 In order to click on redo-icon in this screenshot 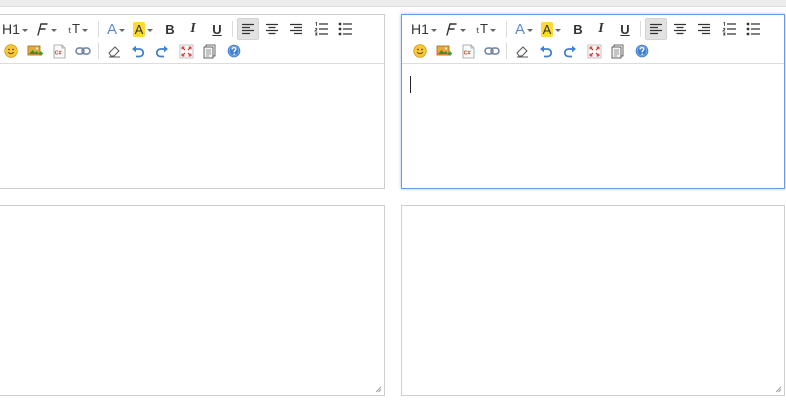, I will do `click(569, 51)`.